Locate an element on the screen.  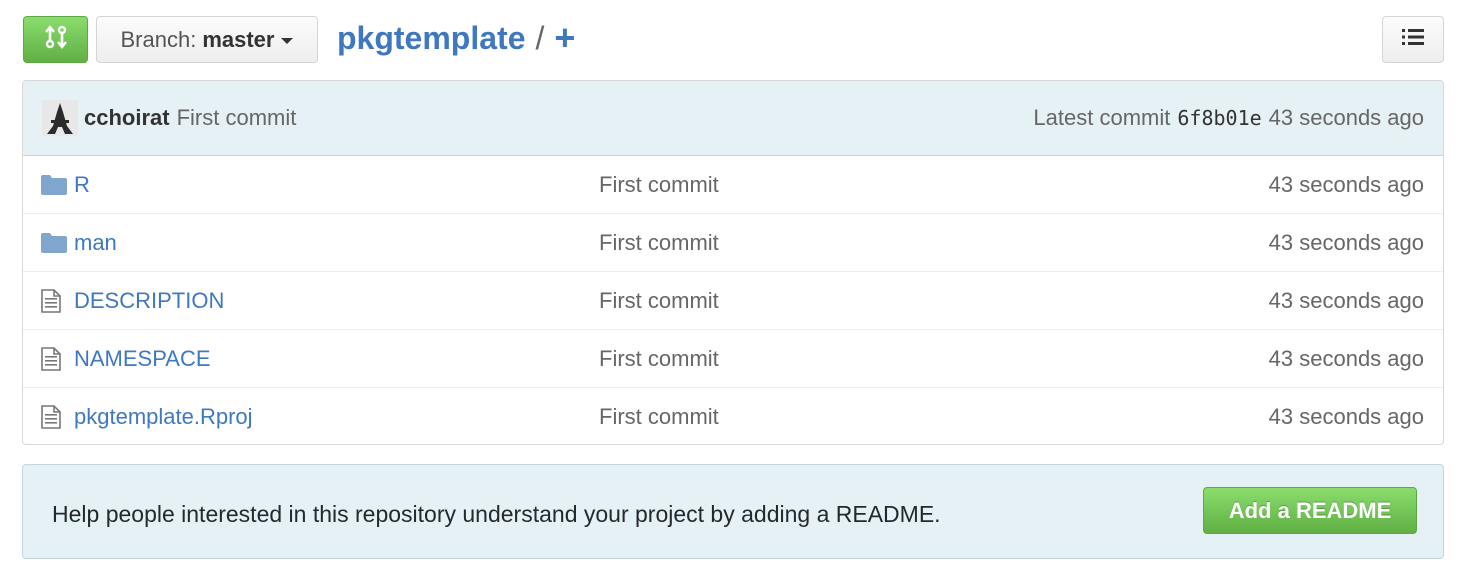
branch-label: Branch: is located at coordinates (158, 39).